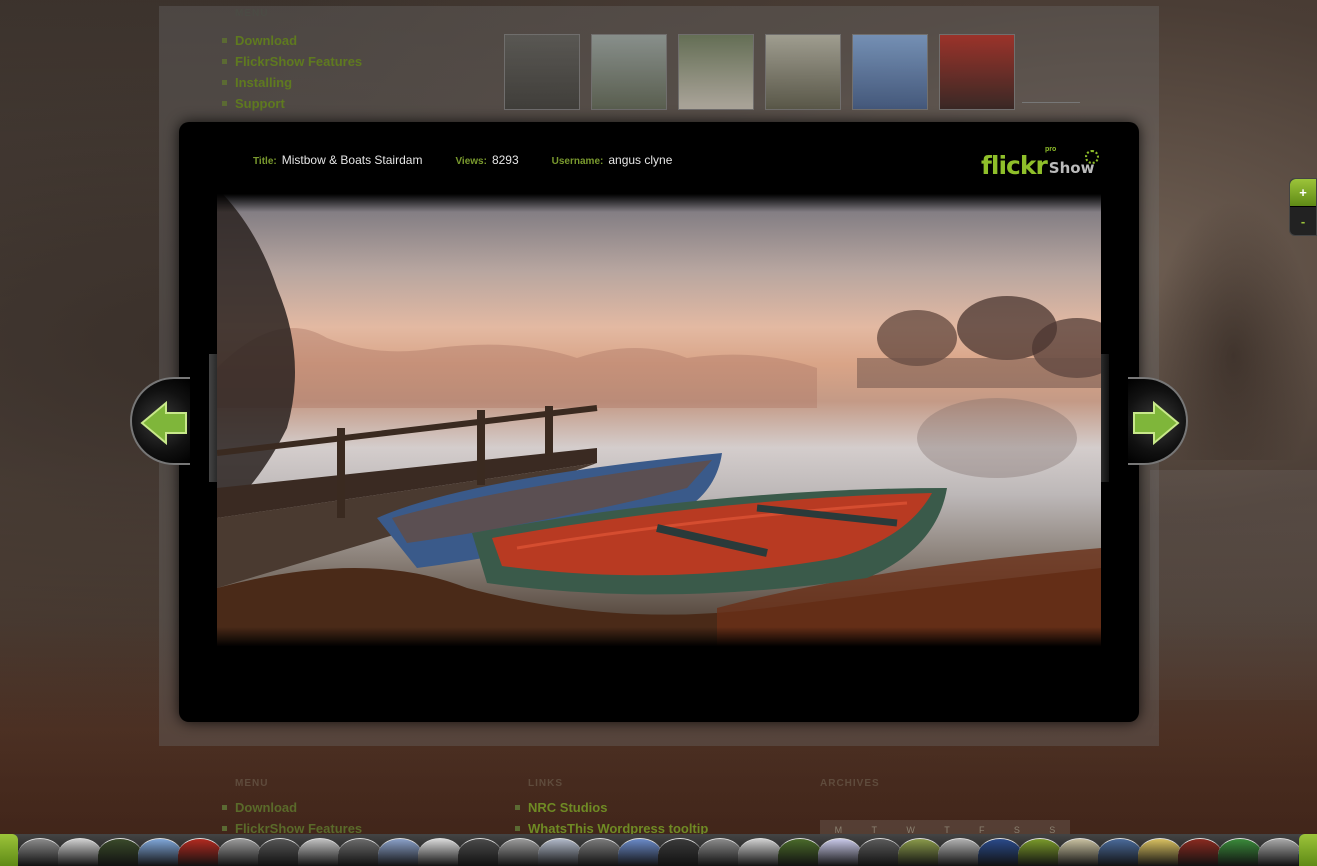  I want to click on zoom-in-button: +, so click(1303, 193).